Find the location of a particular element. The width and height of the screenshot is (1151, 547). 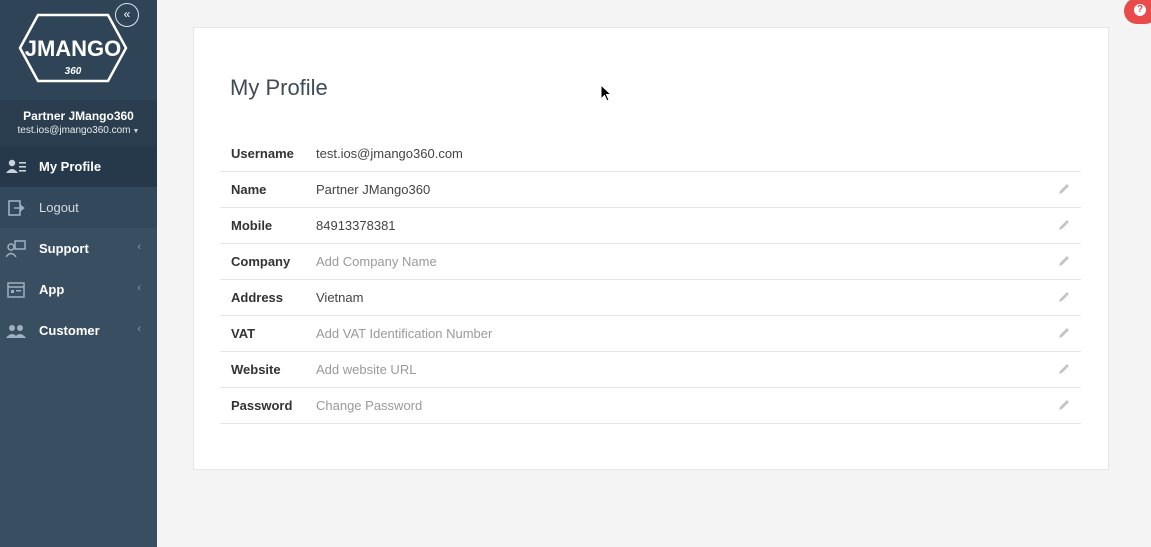

profile-row-mobile: Mobile 84913378381 is located at coordinates (650, 226).